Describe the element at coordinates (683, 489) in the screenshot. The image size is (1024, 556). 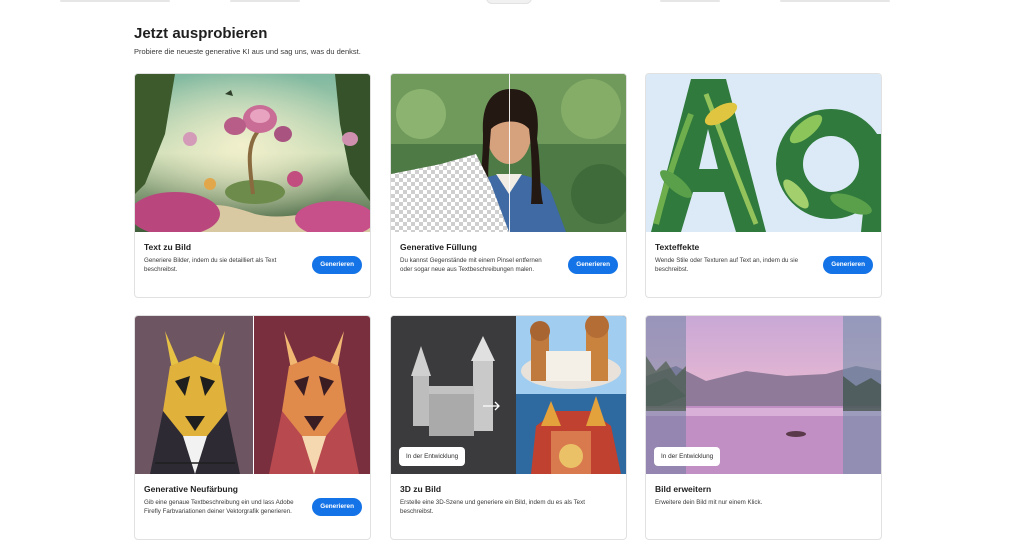
I see `card-title: Bild erweitern` at that location.